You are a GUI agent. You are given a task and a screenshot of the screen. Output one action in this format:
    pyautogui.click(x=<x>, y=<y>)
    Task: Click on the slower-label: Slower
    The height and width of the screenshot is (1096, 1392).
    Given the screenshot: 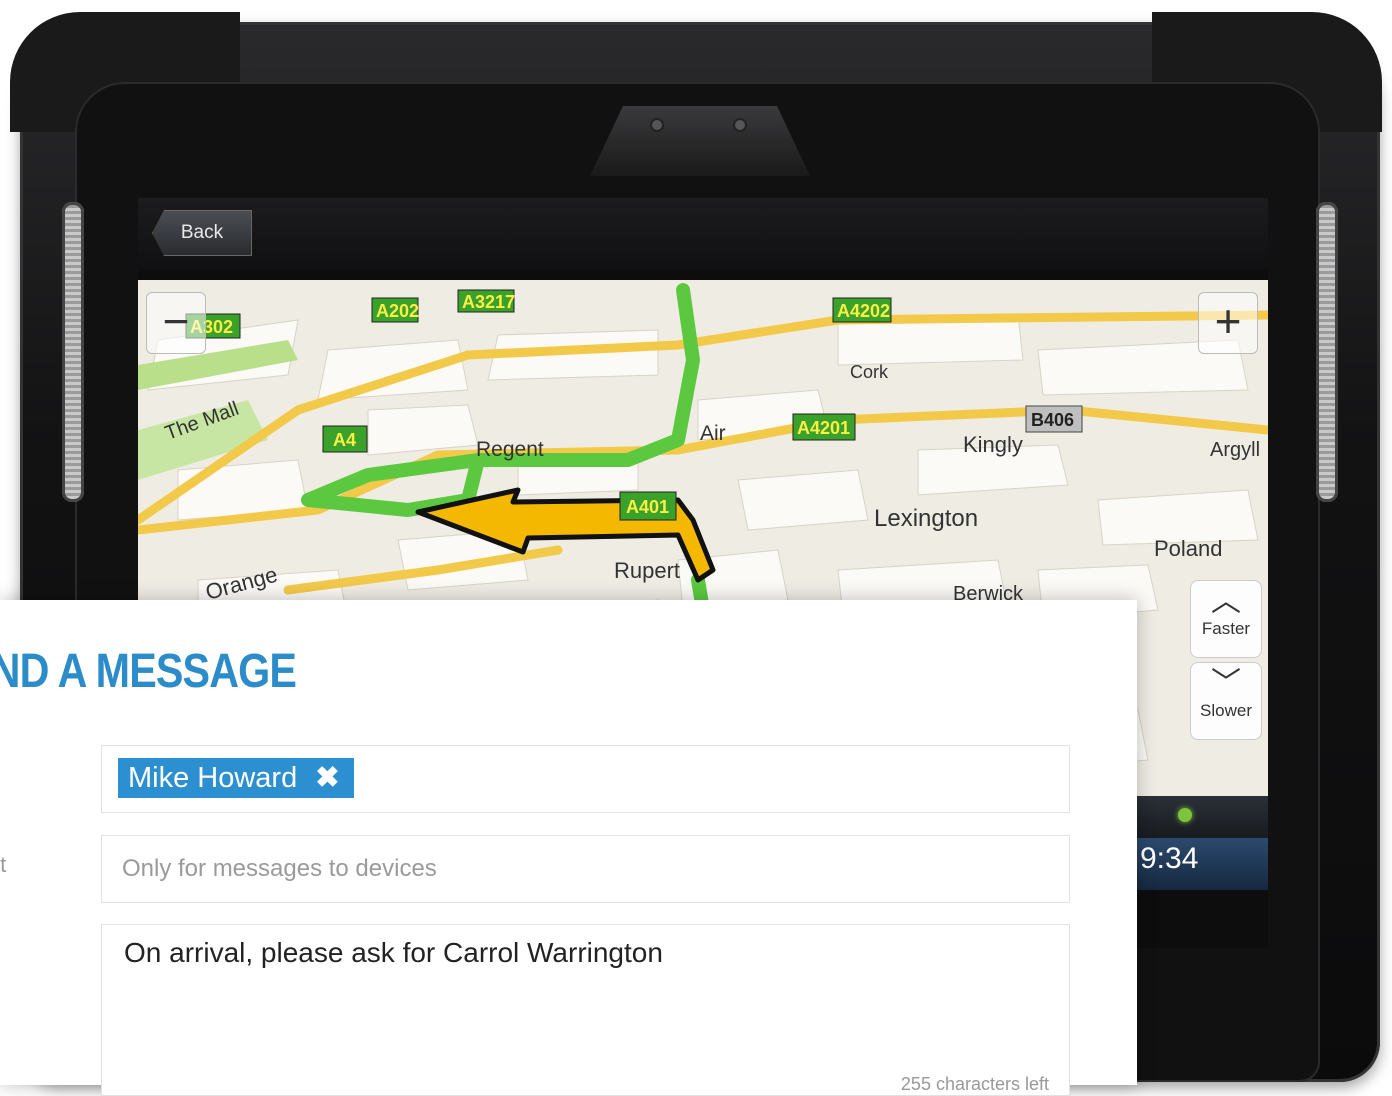 What is the action you would take?
    pyautogui.click(x=1226, y=710)
    